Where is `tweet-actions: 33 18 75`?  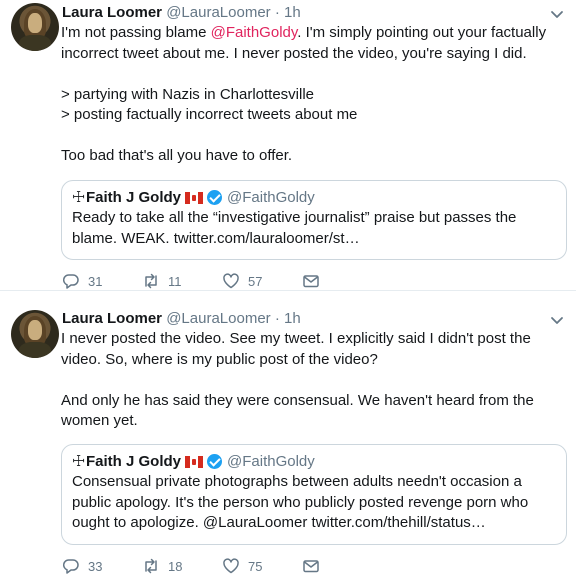 tweet-actions: 33 18 75 is located at coordinates (222, 566).